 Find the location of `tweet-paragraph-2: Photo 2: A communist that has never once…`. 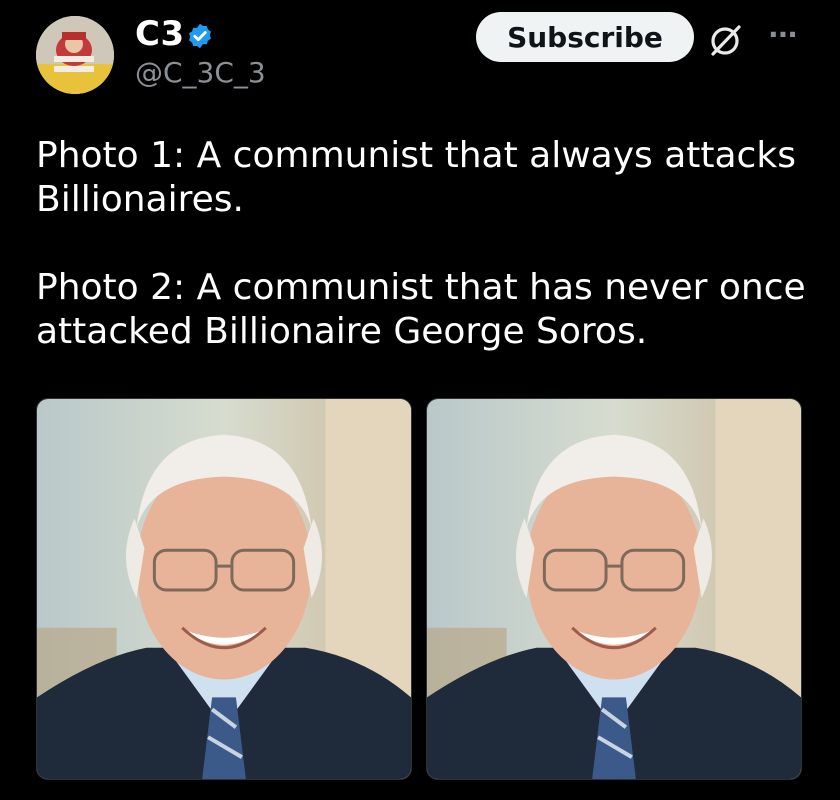

tweet-paragraph-2: Photo 2: A communist that has never once… is located at coordinates (421, 309).